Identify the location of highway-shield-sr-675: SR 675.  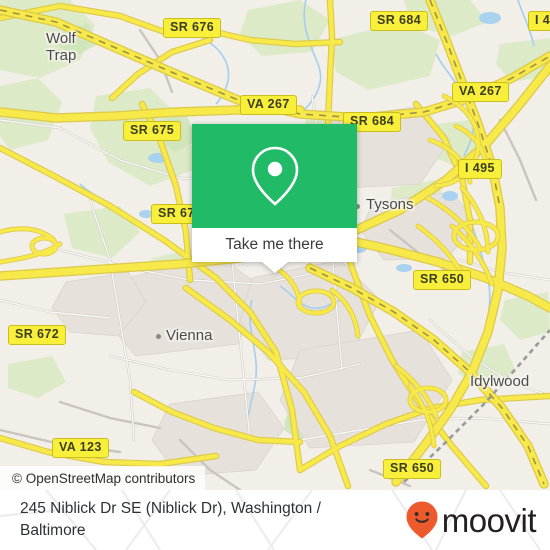
(152, 131).